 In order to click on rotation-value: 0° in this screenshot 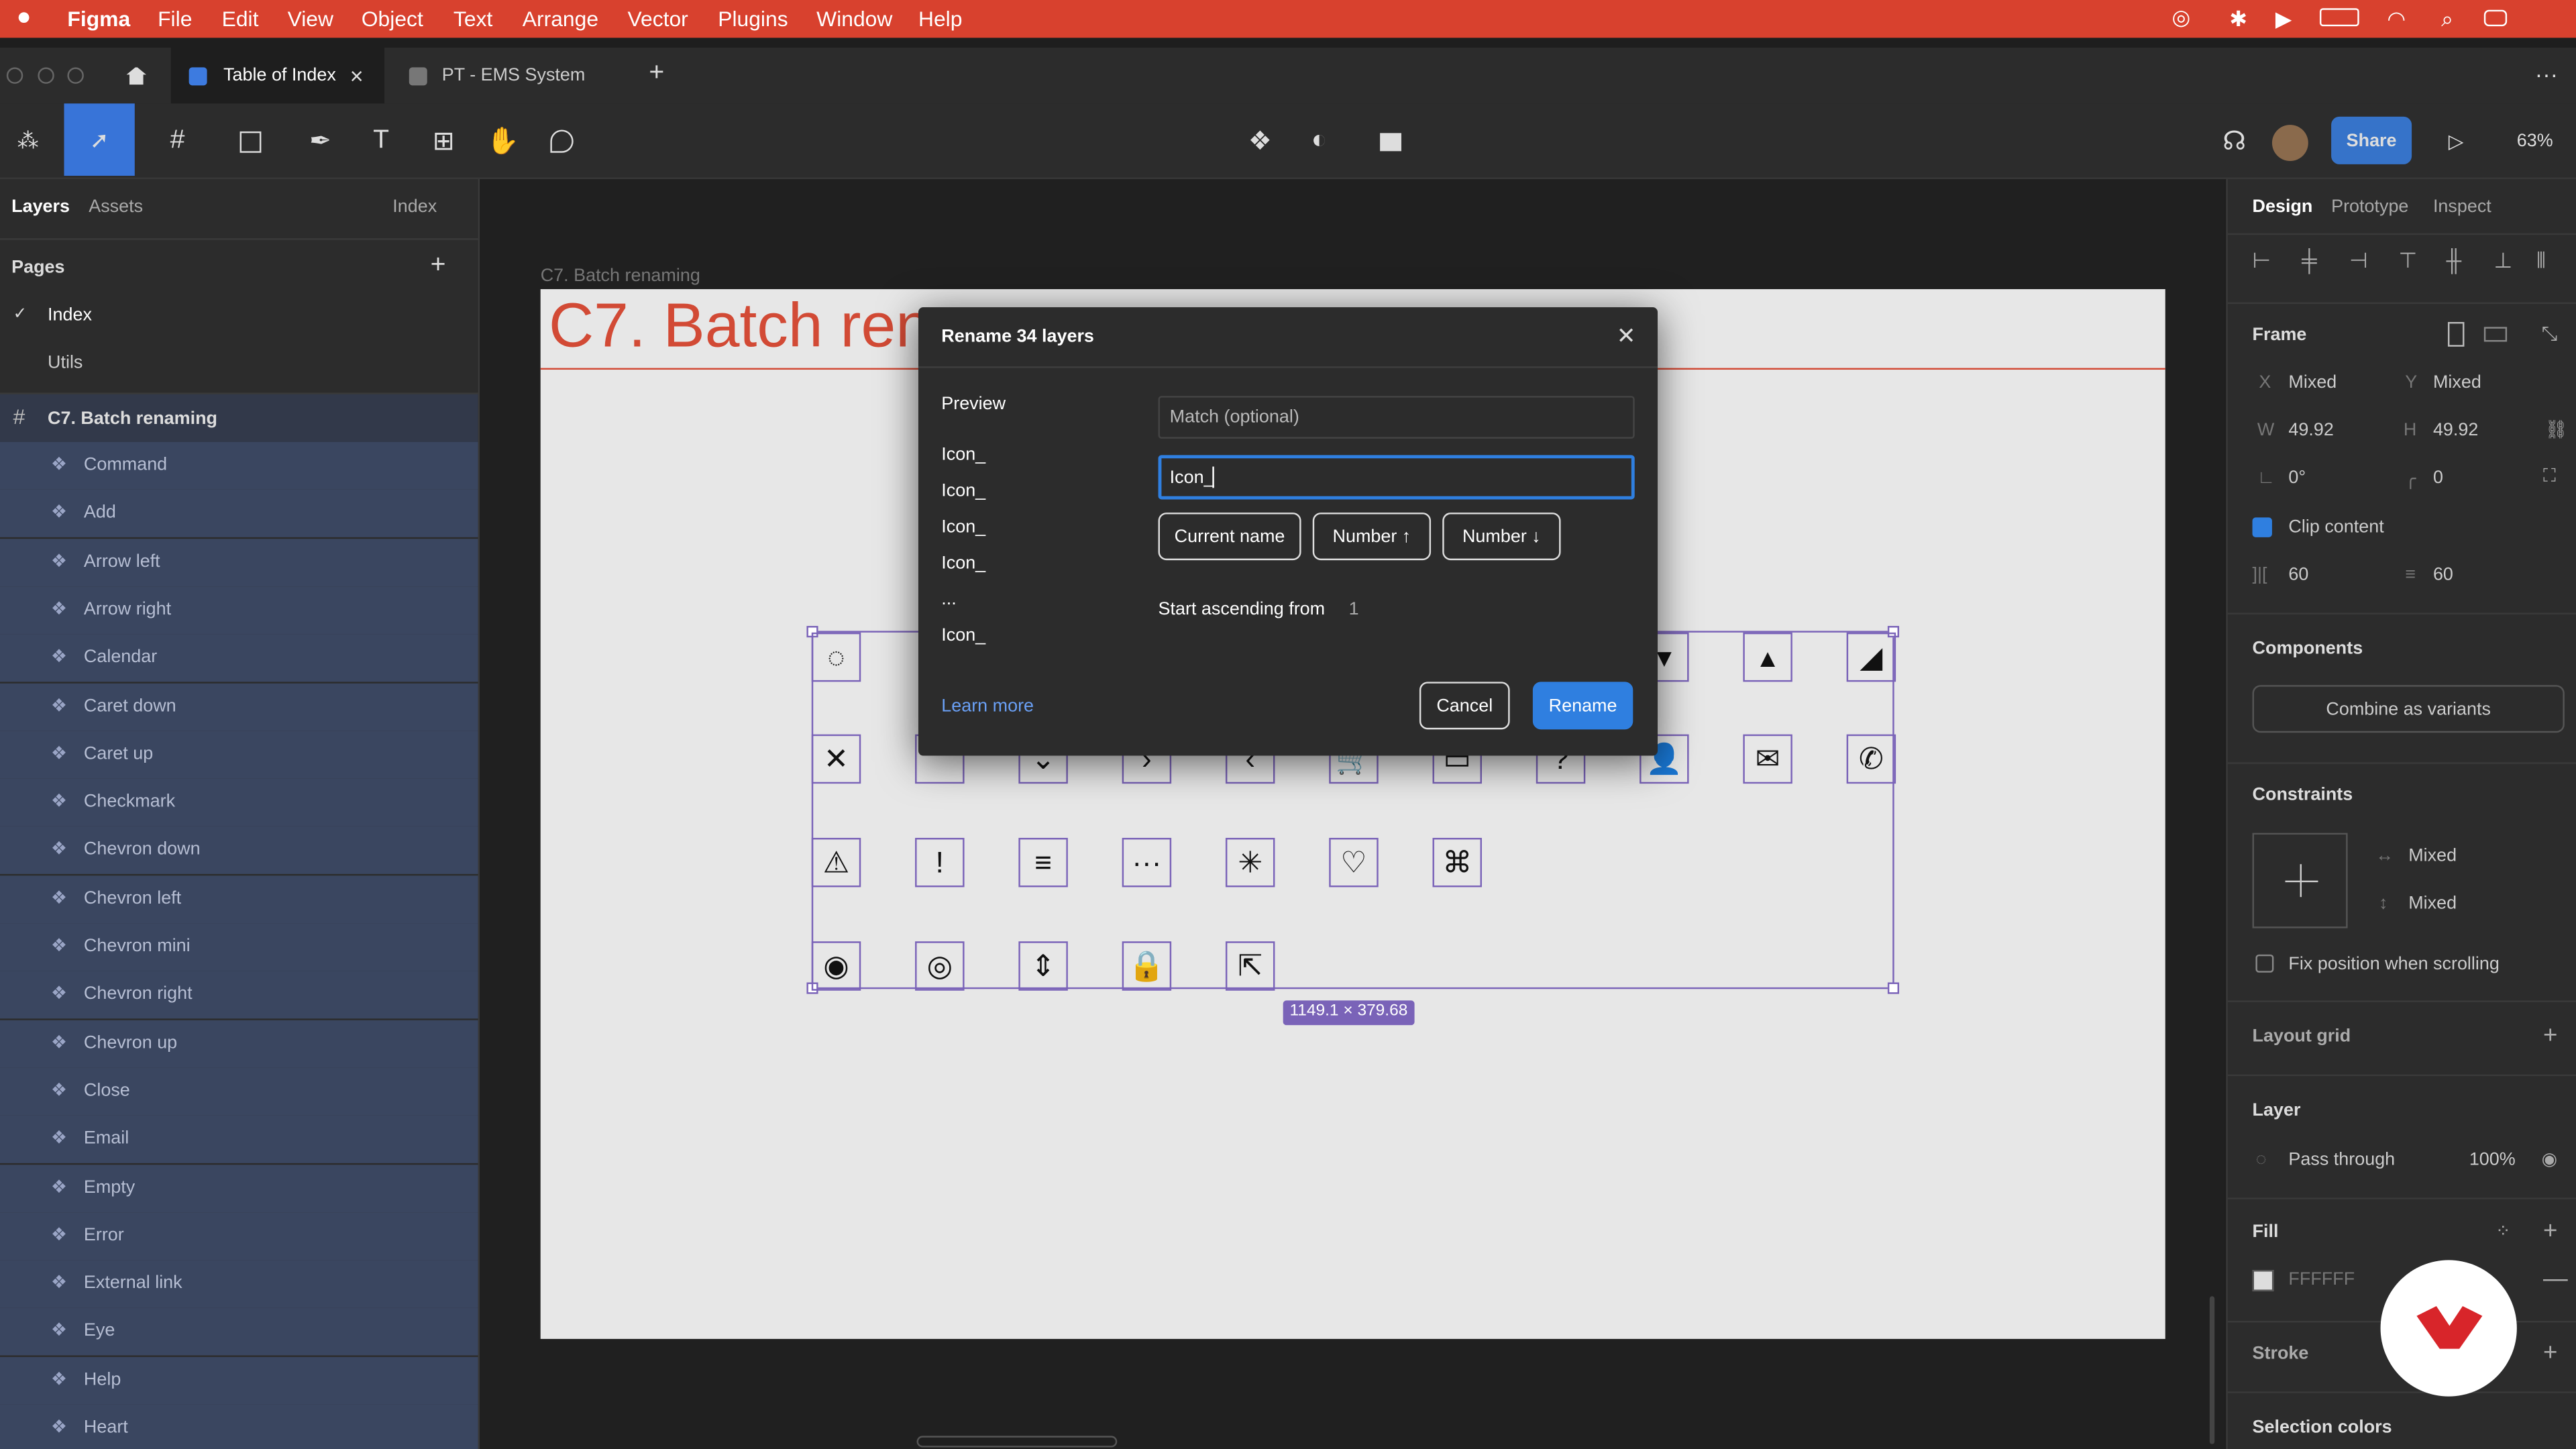, I will do `click(2297, 478)`.